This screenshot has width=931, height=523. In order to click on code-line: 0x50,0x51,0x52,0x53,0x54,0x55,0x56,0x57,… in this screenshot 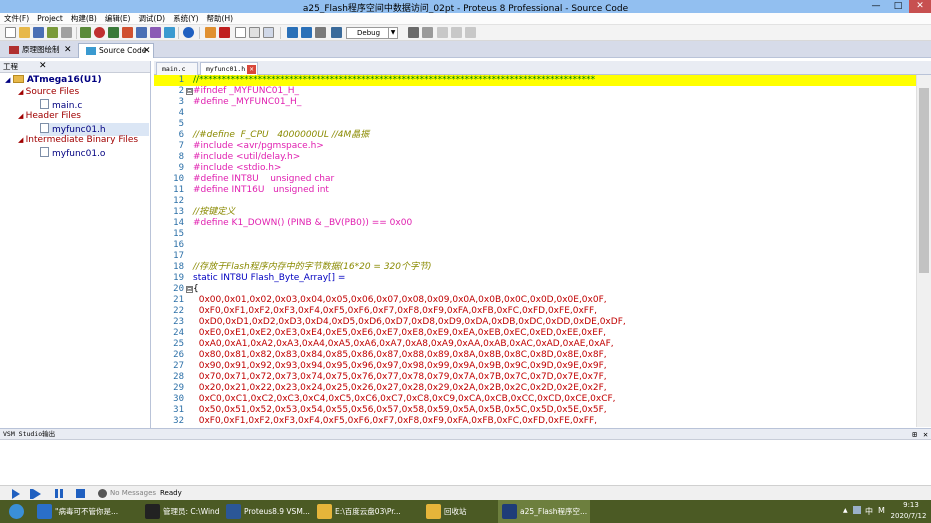, I will do `click(400, 410)`.